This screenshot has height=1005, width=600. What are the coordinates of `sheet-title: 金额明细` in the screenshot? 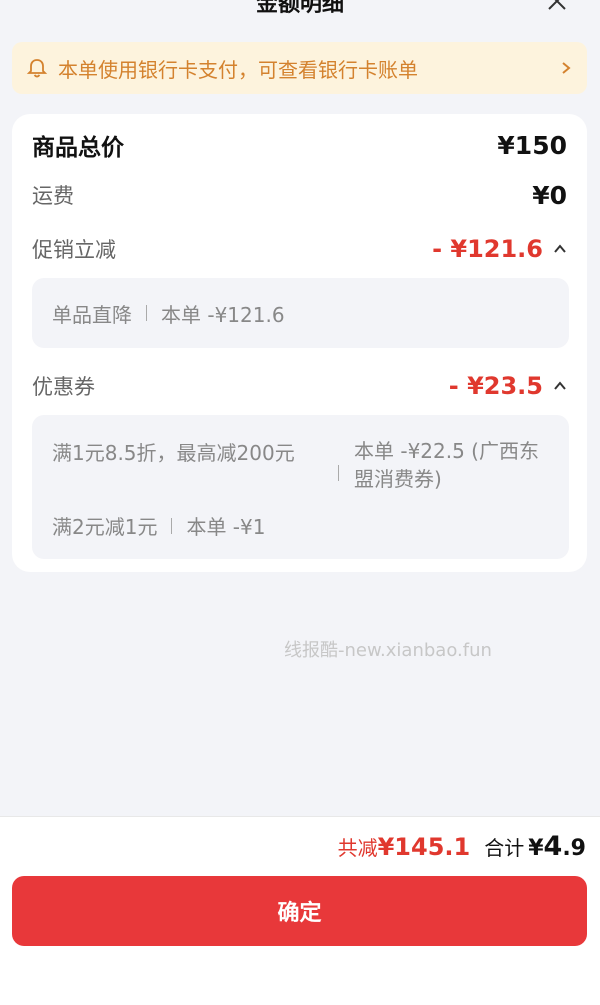 It's located at (299, 8).